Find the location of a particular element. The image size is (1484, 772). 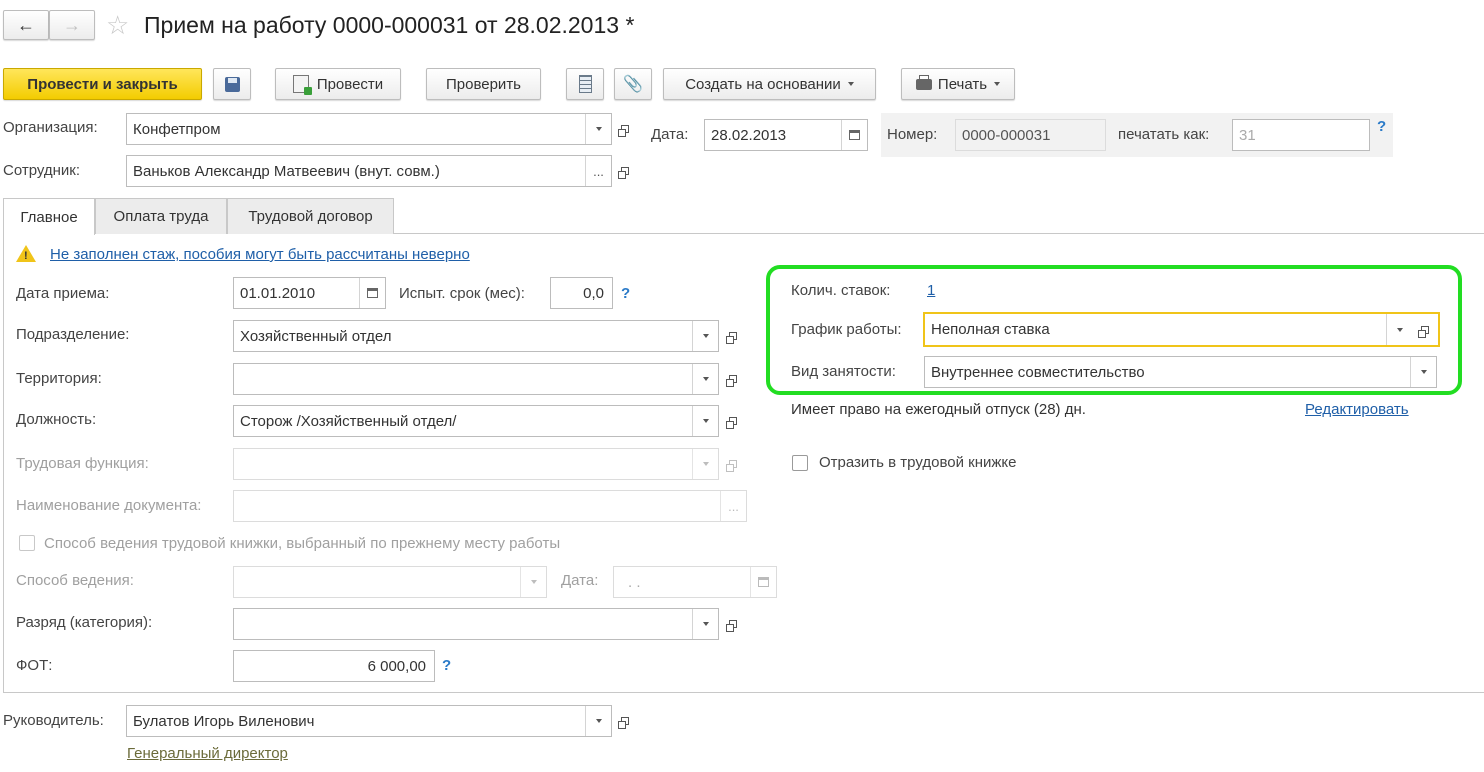

fot-field: 6 000,00 is located at coordinates (334, 666).